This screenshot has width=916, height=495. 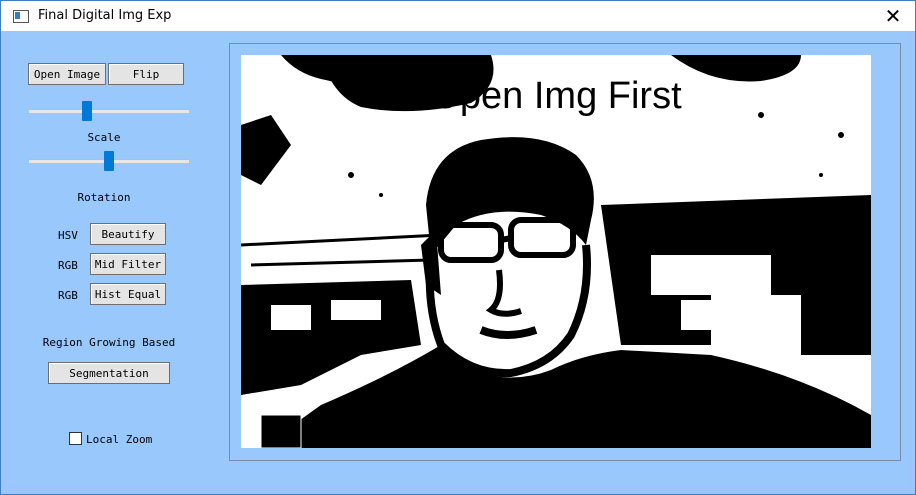 I want to click on open-image-button: Open Image, so click(x=67, y=74).